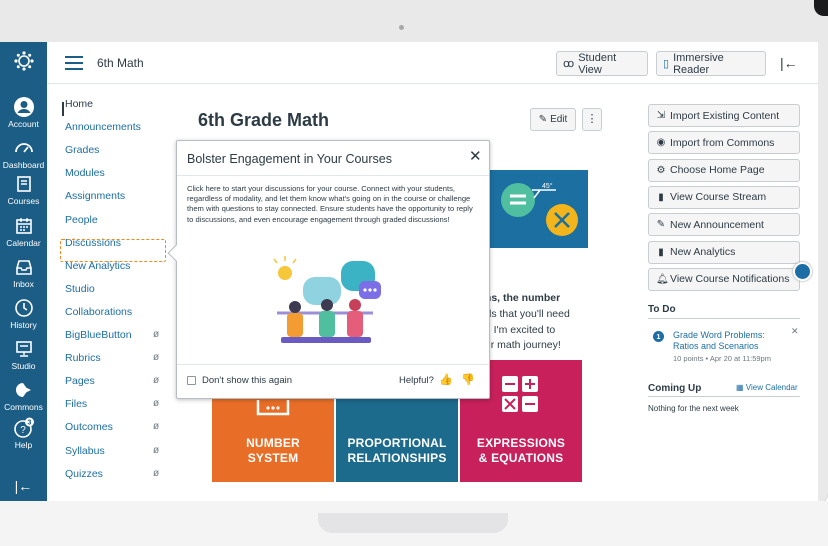 The image size is (828, 546). Describe the element at coordinates (666, 64) in the screenshot. I see `immersive-reader-icon: ▯` at that location.